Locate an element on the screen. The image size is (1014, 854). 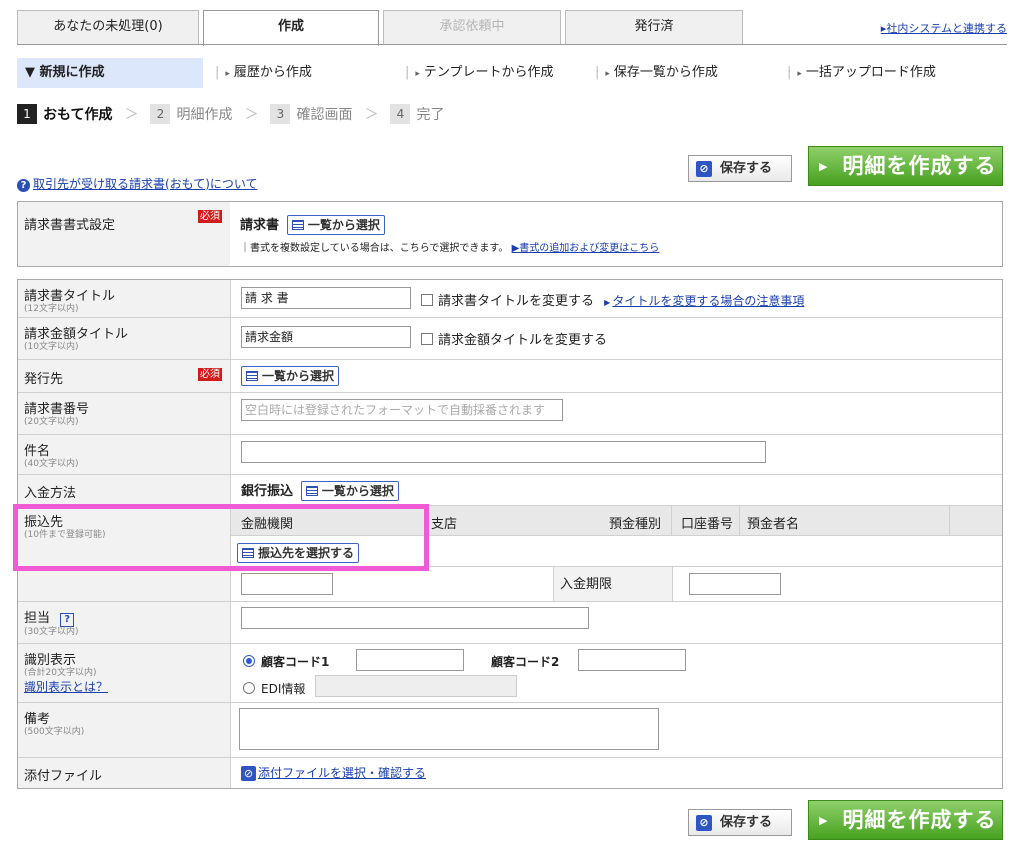
step-number: 3 is located at coordinates (280, 114).